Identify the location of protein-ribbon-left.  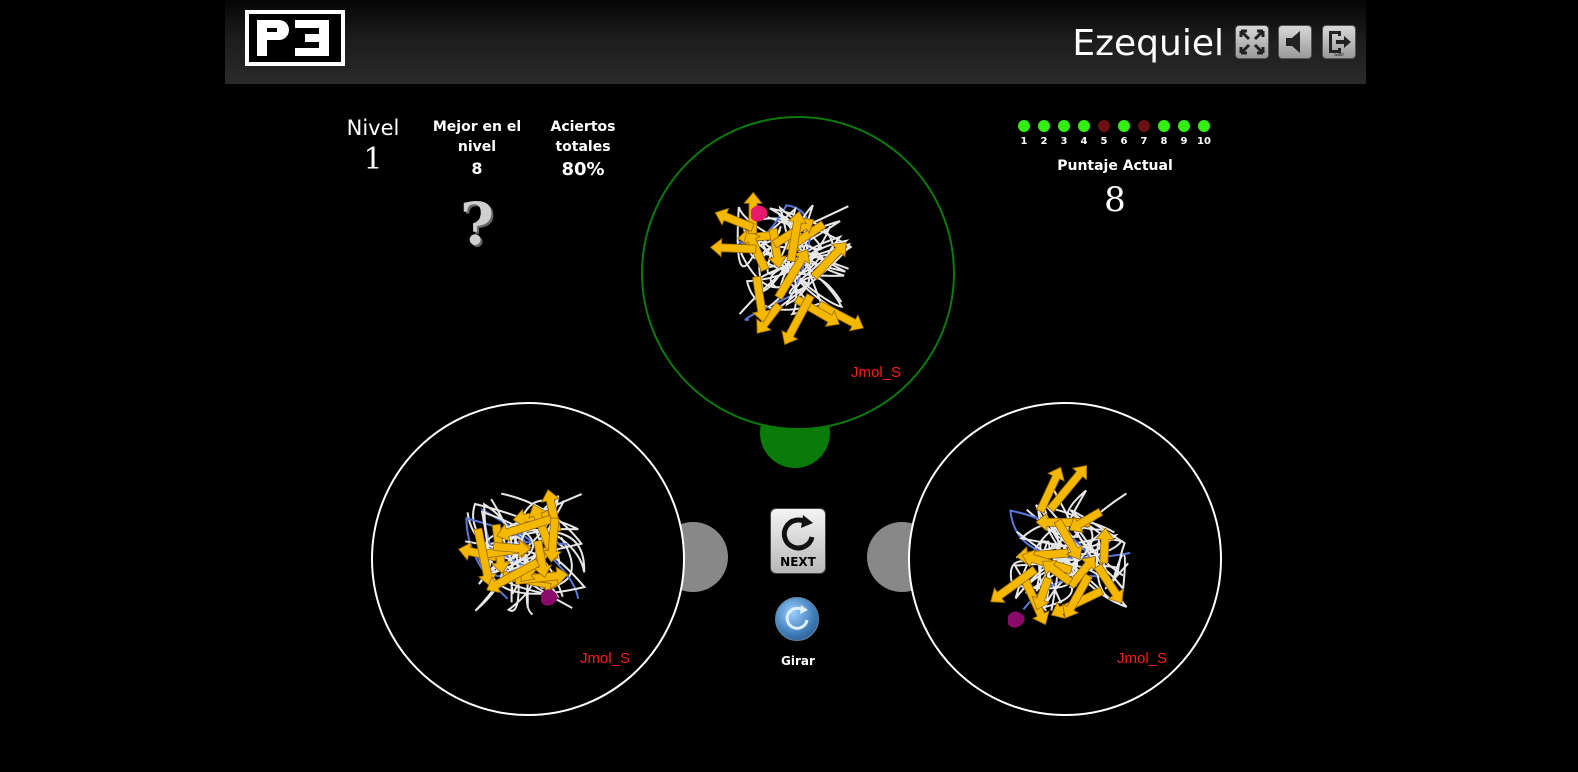
(522, 552).